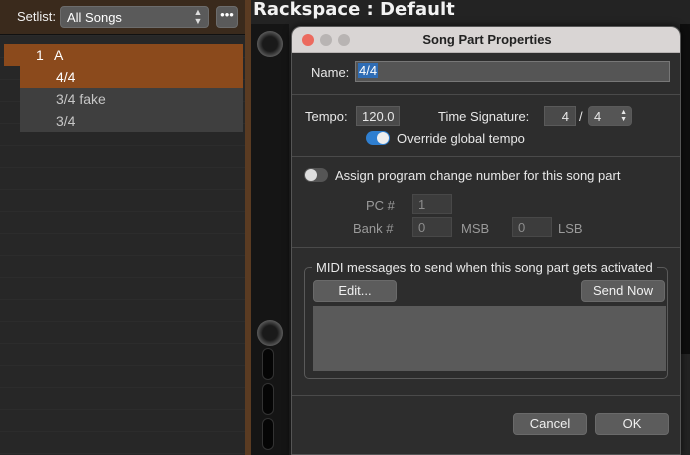 This screenshot has width=690, height=455. Describe the element at coordinates (131, 77) in the screenshot. I see `song-part-row: 4/4` at that location.